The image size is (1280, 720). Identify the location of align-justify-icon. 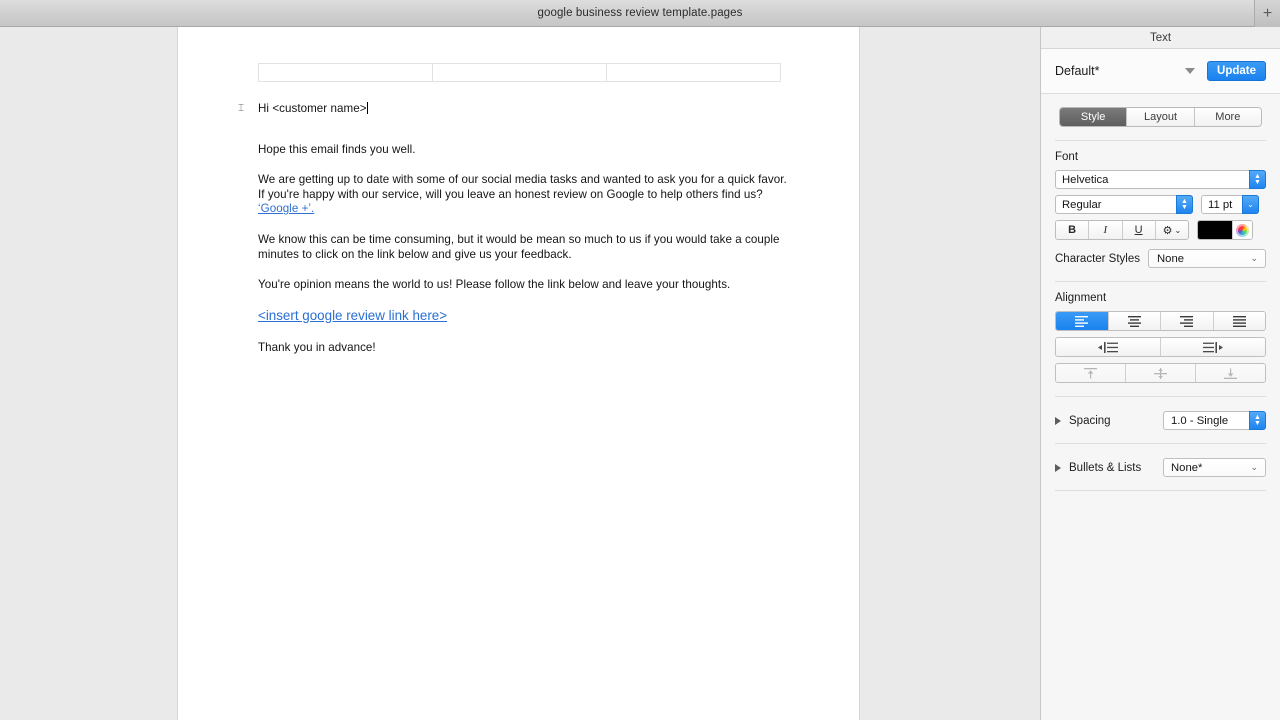
(1239, 321).